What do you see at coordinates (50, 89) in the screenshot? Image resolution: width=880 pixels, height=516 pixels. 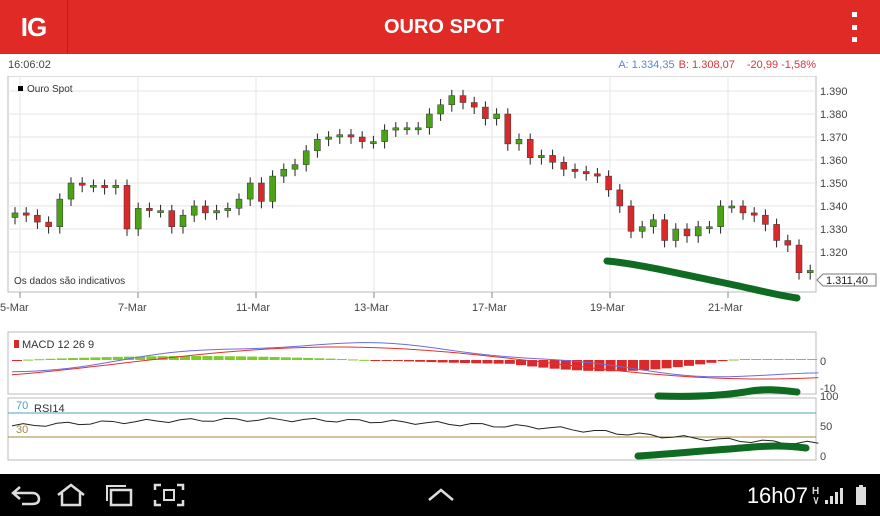 I see `legend-label: Ouro Spot` at bounding box center [50, 89].